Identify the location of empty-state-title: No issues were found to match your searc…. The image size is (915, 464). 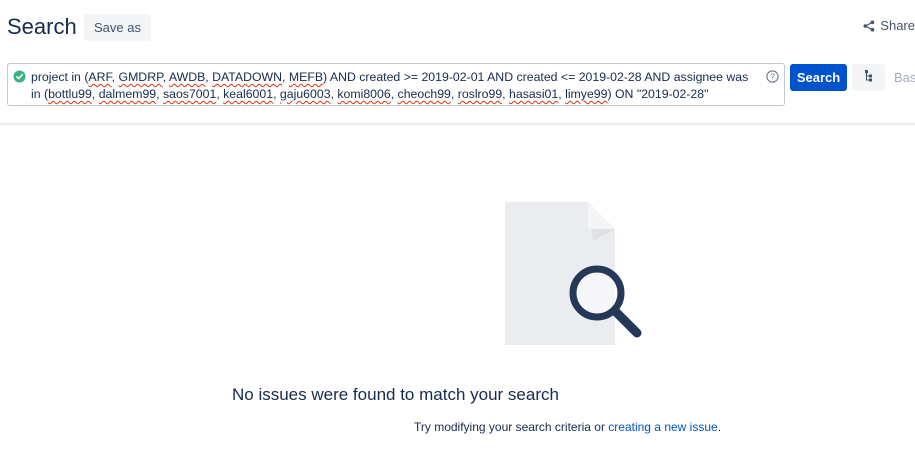
(395, 394).